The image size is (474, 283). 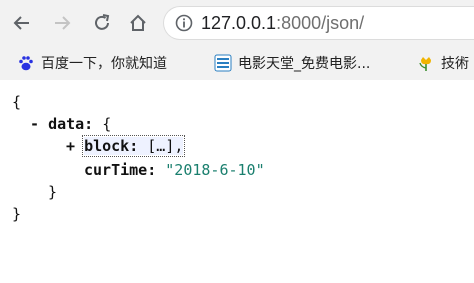 I want to click on reload-icon, so click(x=102, y=22).